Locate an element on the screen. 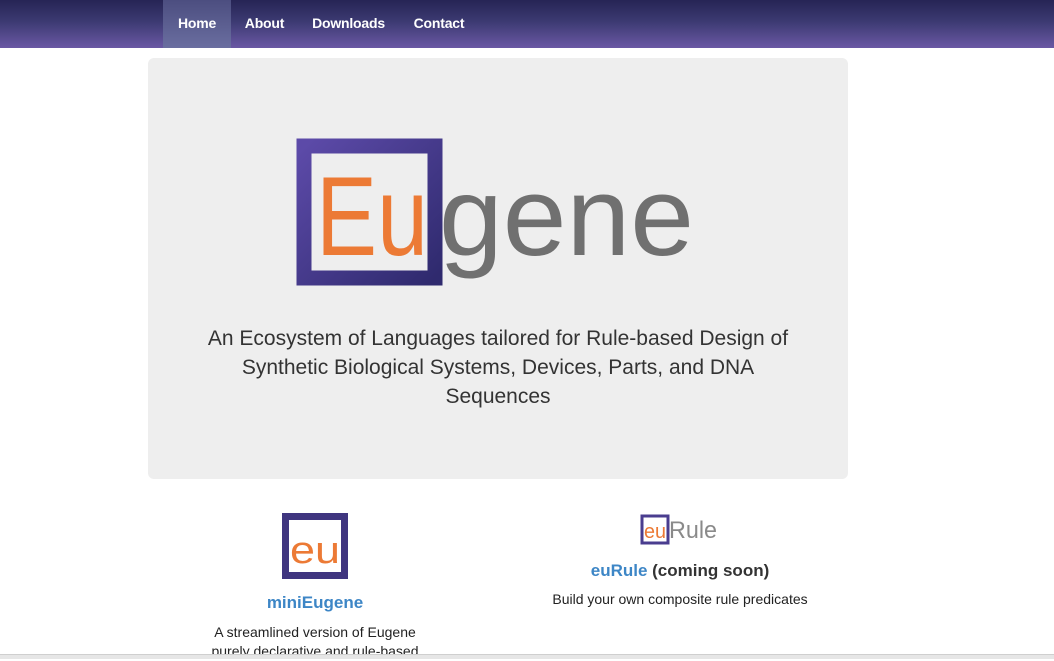 This screenshot has width=1054, height=661. eurule-description: Build your own composite rule predicates is located at coordinates (680, 599).